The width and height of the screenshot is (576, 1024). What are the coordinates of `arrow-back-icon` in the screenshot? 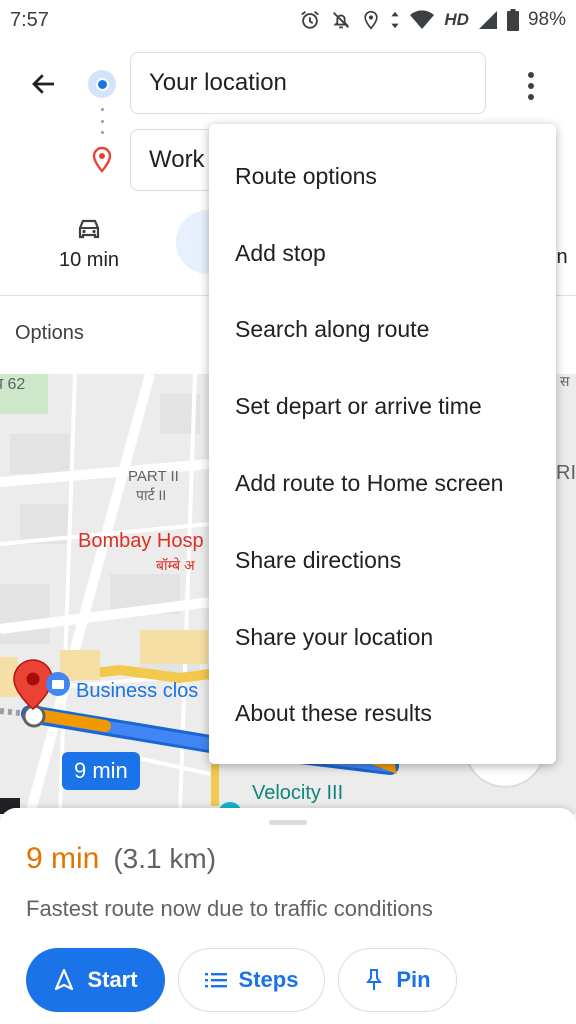 It's located at (43, 84).